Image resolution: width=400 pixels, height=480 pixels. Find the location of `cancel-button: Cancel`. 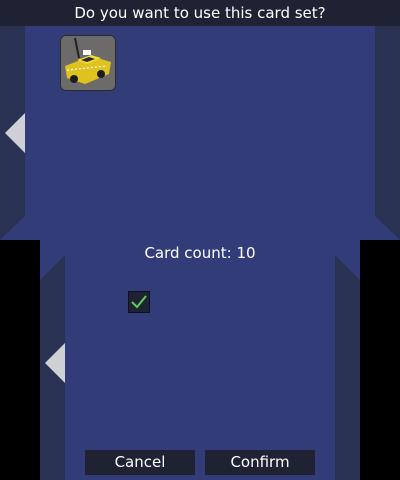

cancel-button: Cancel is located at coordinates (140, 462).